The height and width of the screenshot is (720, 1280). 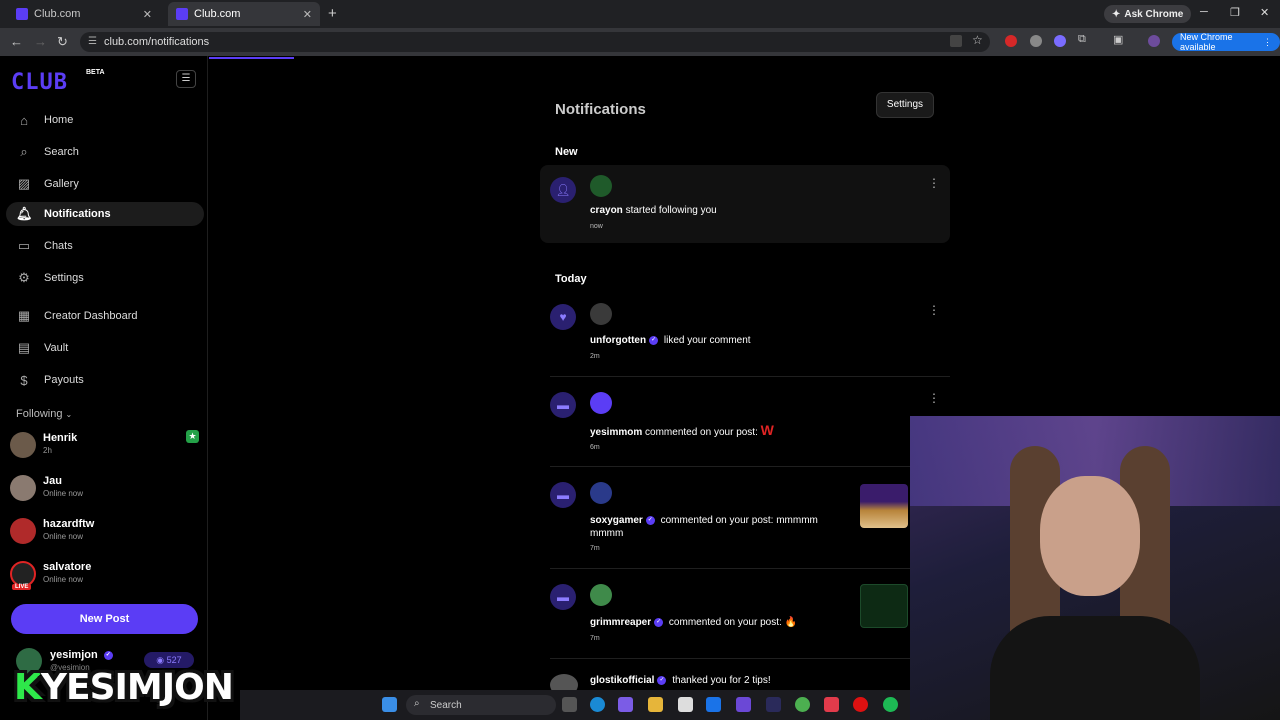 I want to click on home-icon: ⌂, so click(x=24, y=120).